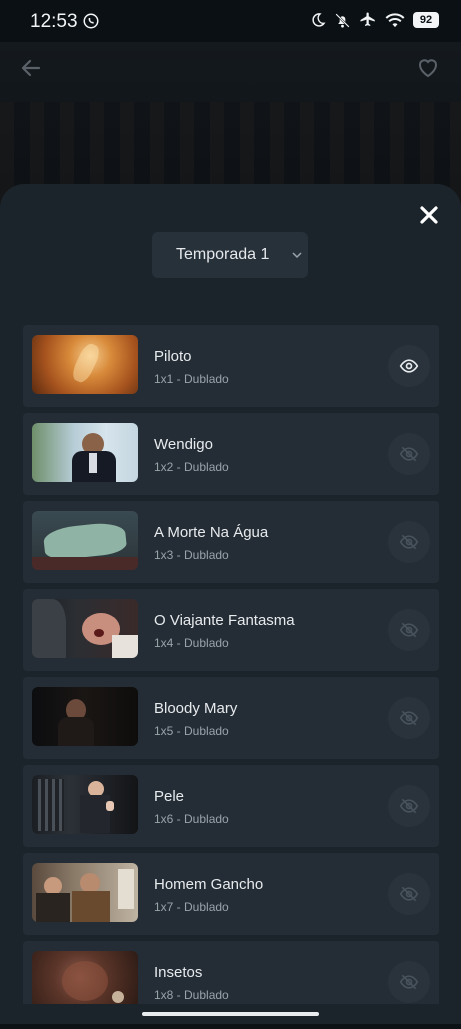 Image resolution: width=461 pixels, height=1029 pixels. What do you see at coordinates (31, 68) in the screenshot?
I see `arrow-left-icon` at bounding box center [31, 68].